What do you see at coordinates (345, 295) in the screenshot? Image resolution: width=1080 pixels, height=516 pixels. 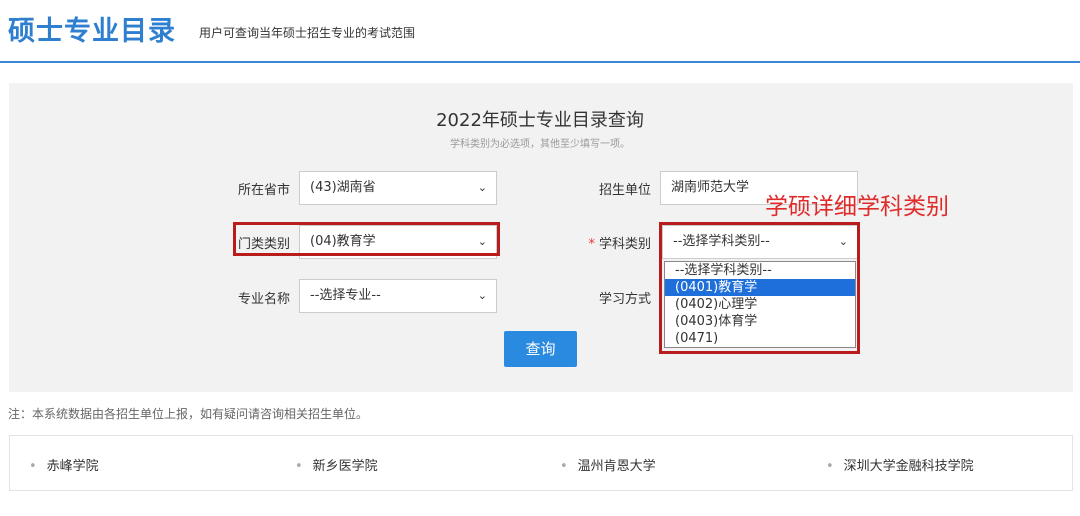 I see `major-select-value: --选择专业--` at bounding box center [345, 295].